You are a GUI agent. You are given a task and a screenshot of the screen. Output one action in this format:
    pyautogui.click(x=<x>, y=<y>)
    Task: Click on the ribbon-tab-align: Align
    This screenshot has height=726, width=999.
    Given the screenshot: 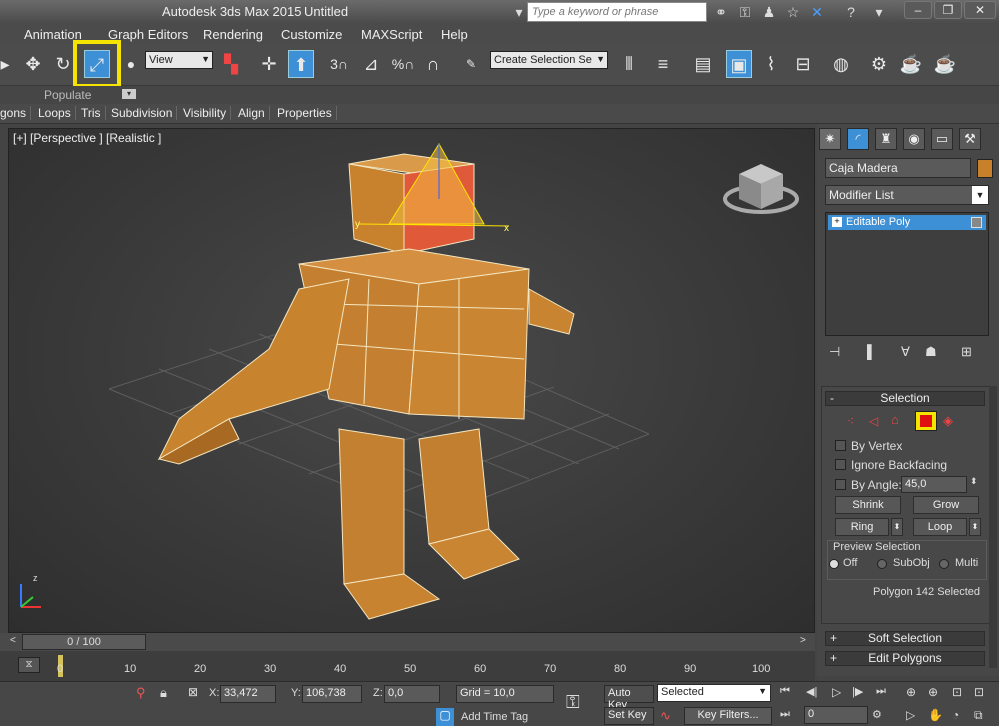 What is the action you would take?
    pyautogui.click(x=254, y=113)
    